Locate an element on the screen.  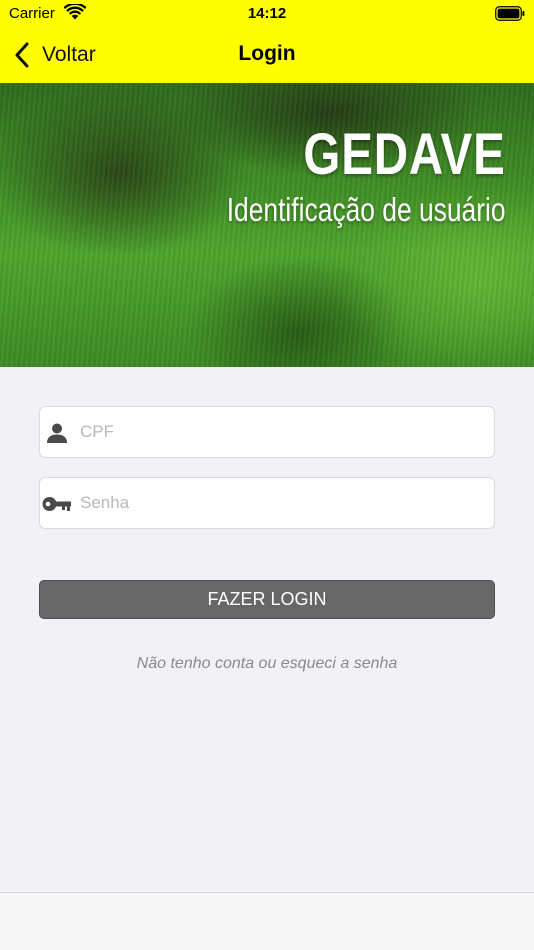
cpf-input is located at coordinates (280, 432).